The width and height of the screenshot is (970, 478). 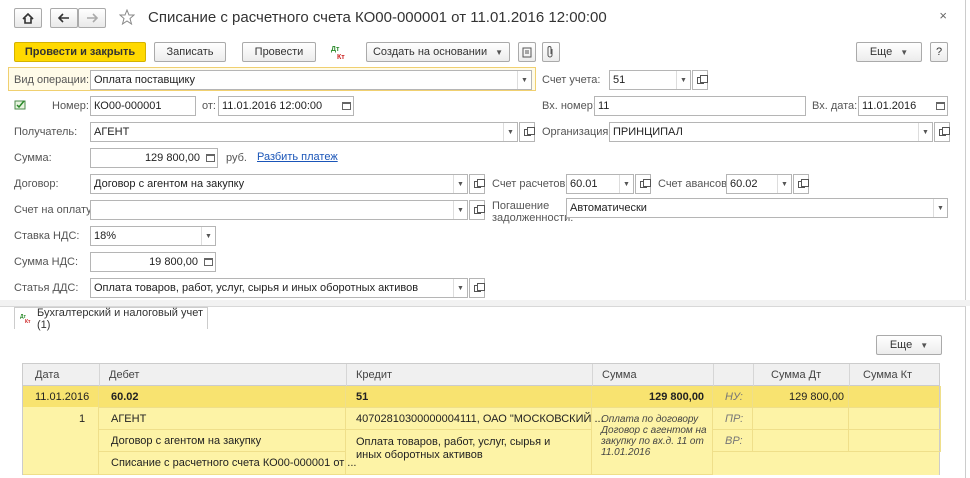 I want to click on contract-select: Договор с агентом на закупку ▼, so click(x=279, y=184).